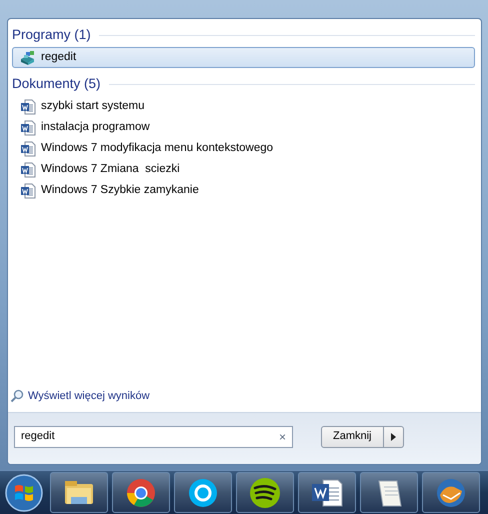 This screenshot has width=488, height=514. I want to click on result-item: Windows 7 modyfikacja menu kontekstowego, so click(243, 149).